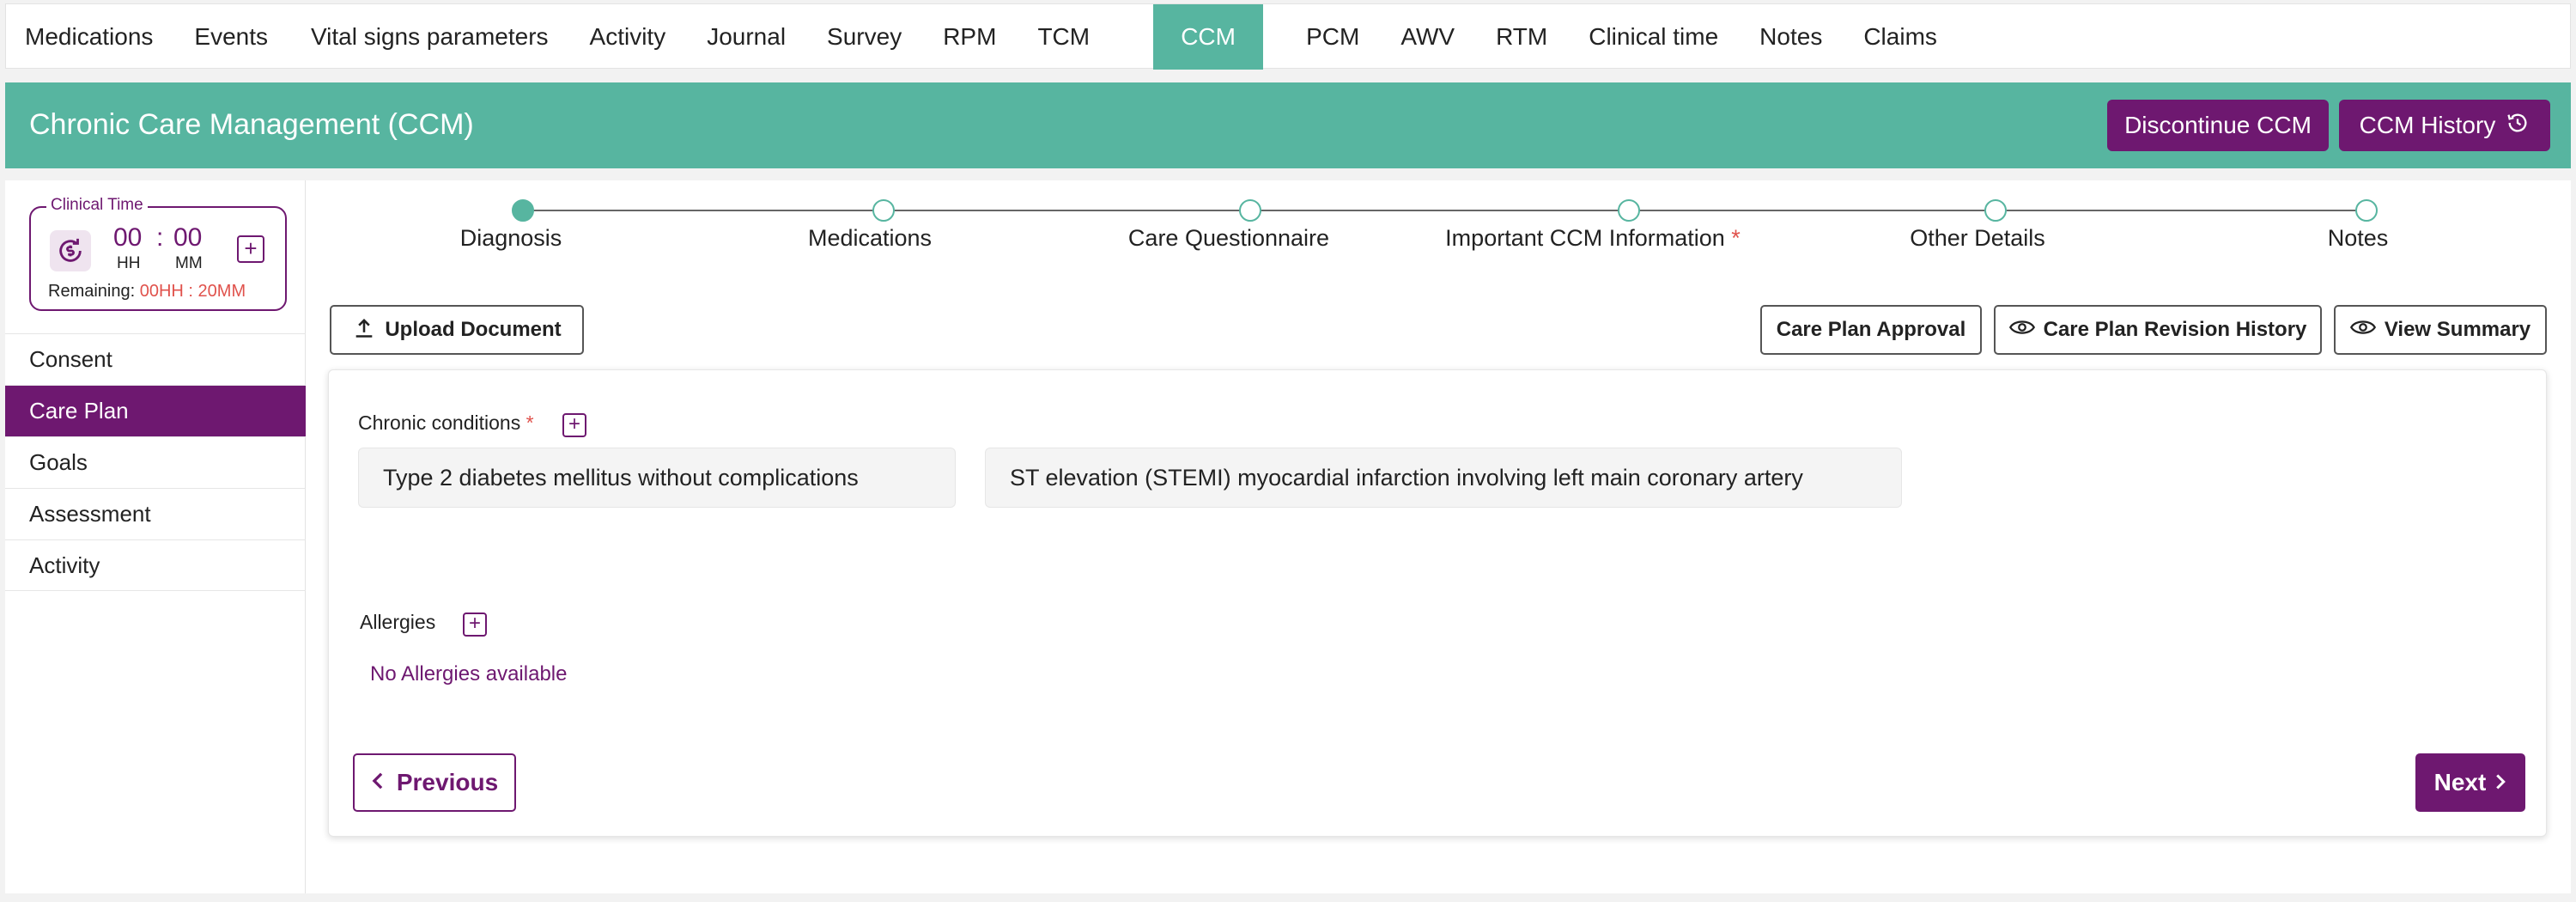 The height and width of the screenshot is (902, 2576). I want to click on remaining-value: 00HH : 20MM, so click(192, 291).